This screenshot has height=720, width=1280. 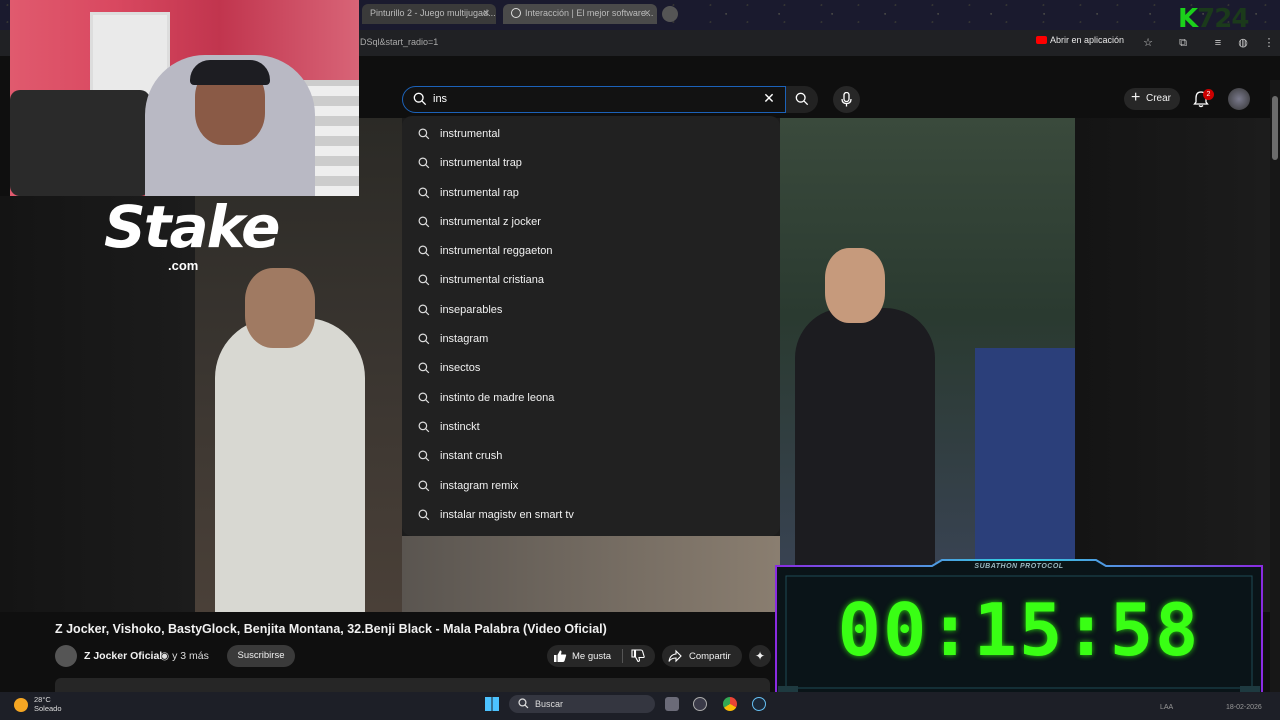 What do you see at coordinates (1275, 128) in the screenshot?
I see `scrollbar-thumb` at bounding box center [1275, 128].